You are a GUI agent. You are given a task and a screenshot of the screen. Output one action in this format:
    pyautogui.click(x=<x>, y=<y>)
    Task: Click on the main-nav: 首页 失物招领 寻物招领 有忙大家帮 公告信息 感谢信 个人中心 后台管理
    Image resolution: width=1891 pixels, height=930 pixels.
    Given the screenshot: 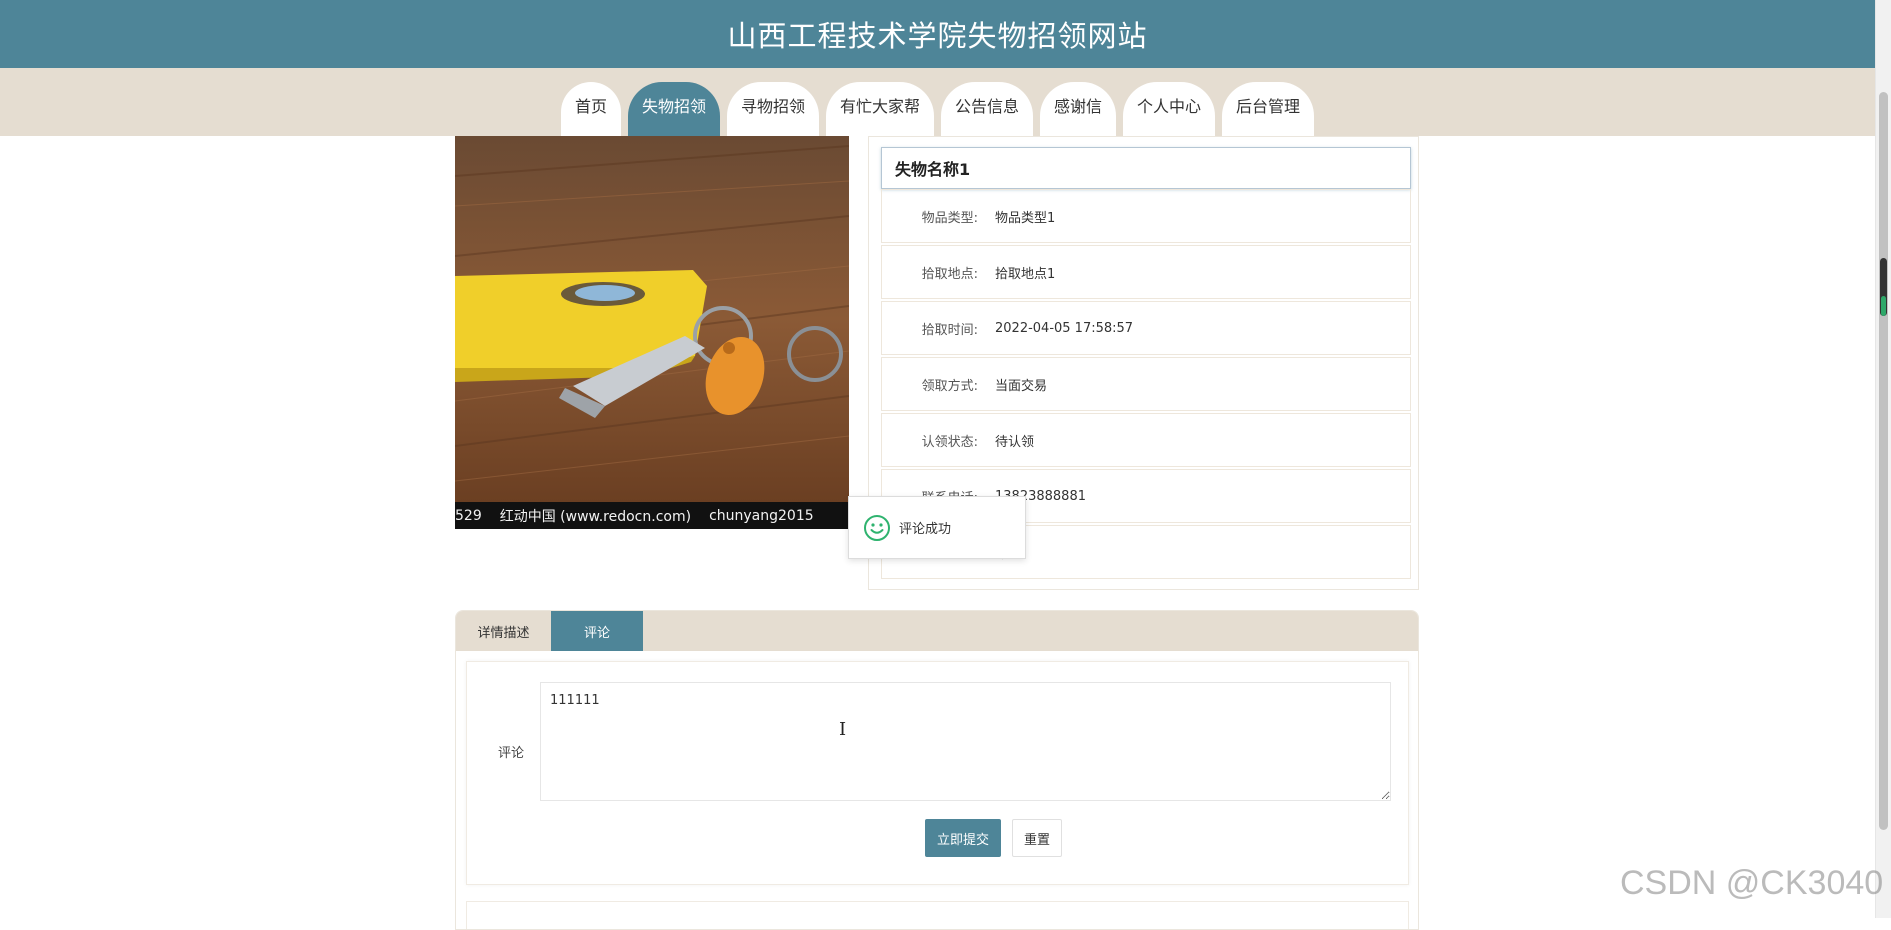 What is the action you would take?
    pyautogui.click(x=937, y=109)
    